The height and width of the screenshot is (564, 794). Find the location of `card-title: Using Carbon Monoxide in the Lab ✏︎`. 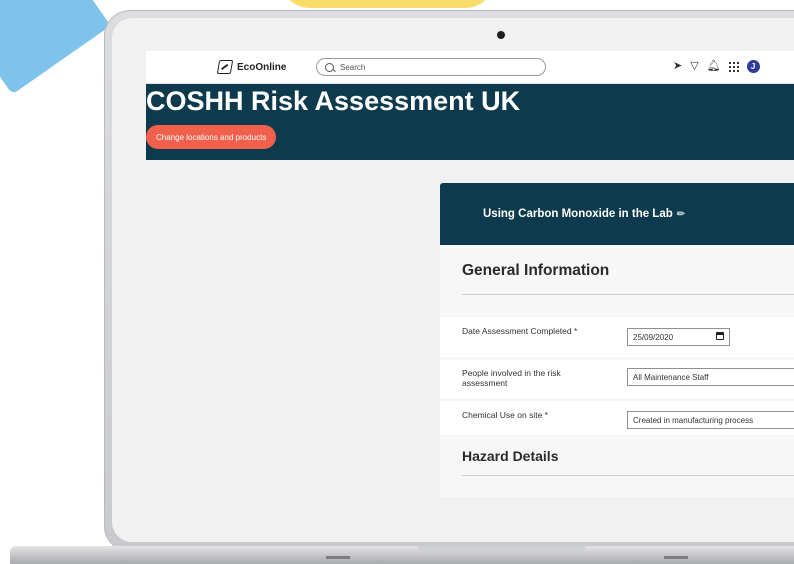

card-title: Using Carbon Monoxide in the Lab ✏︎ is located at coordinates (584, 214).